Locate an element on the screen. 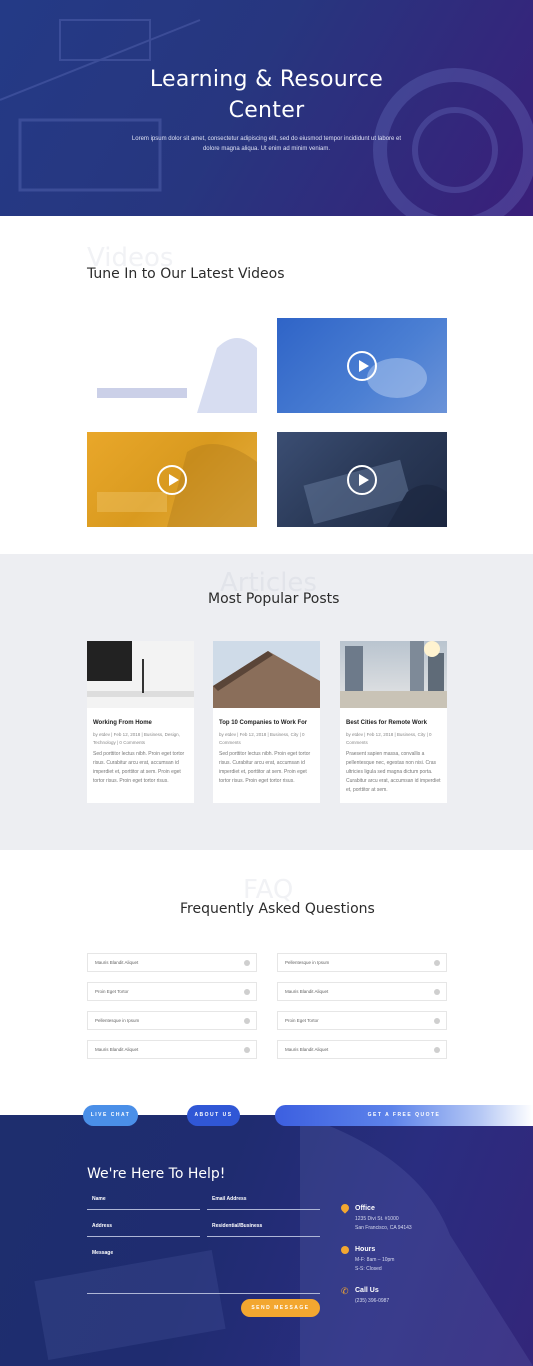  page-title-line1: Learning & Resource is located at coordinates (266, 79).